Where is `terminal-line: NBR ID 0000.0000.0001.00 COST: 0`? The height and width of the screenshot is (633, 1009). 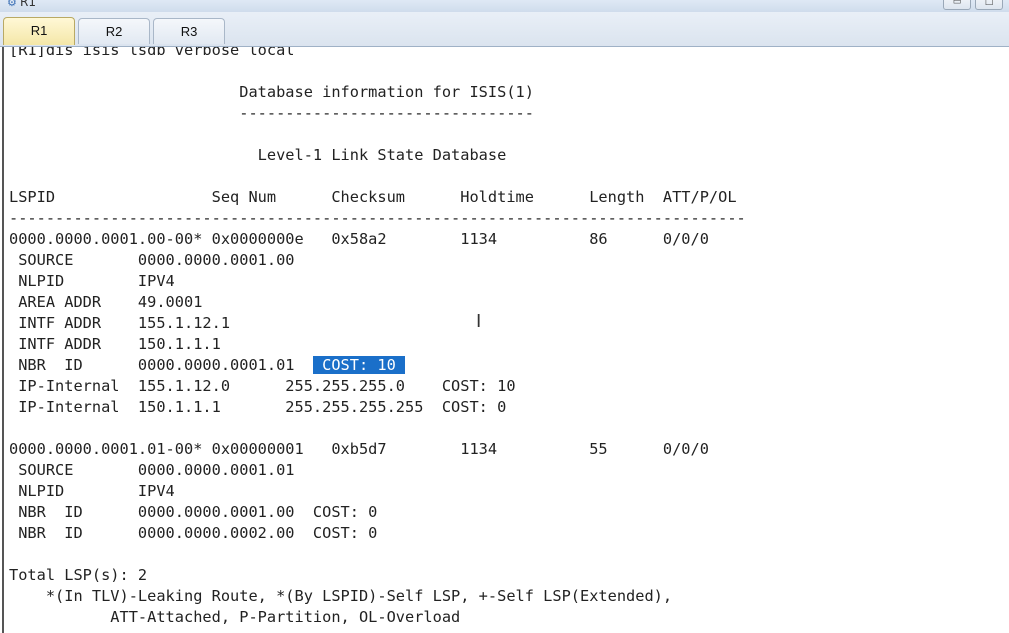
terminal-line: NBR ID 0000.0000.0001.00 COST: 0 is located at coordinates (193, 512).